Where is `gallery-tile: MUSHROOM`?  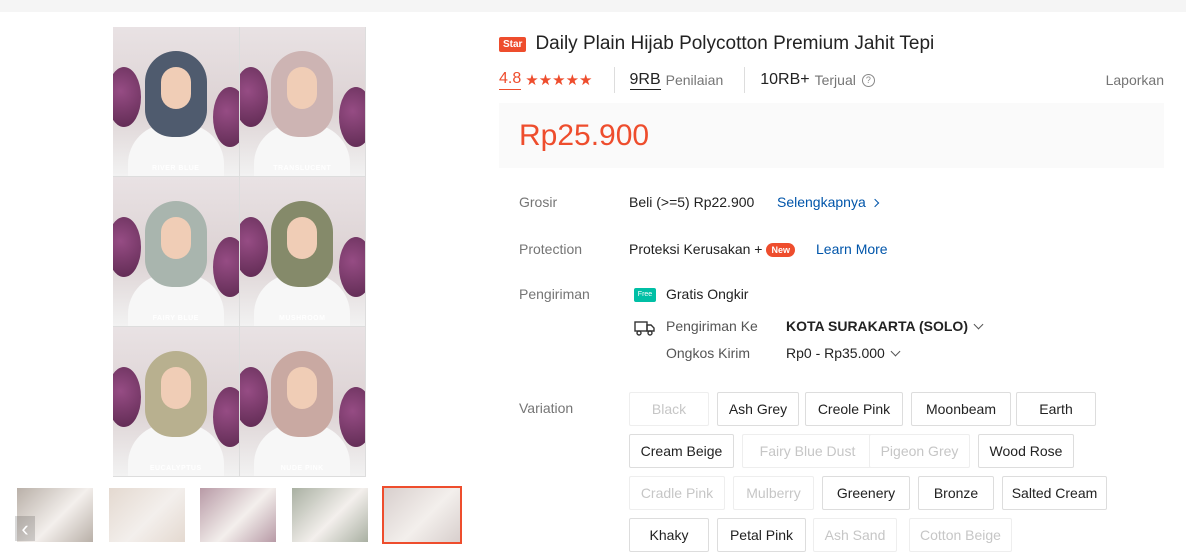
gallery-tile: MUSHROOM is located at coordinates (302, 252).